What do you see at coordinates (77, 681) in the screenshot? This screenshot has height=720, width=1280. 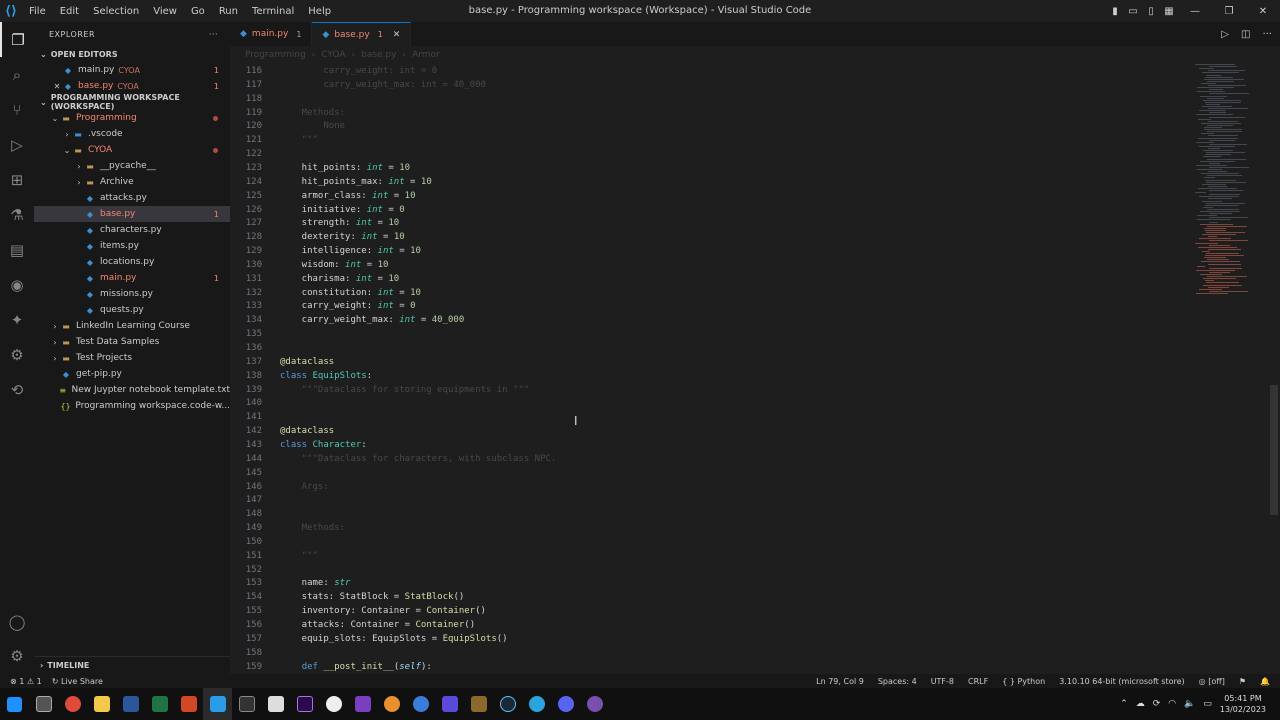 I see `live-share-button: ↻ Live Share` at bounding box center [77, 681].